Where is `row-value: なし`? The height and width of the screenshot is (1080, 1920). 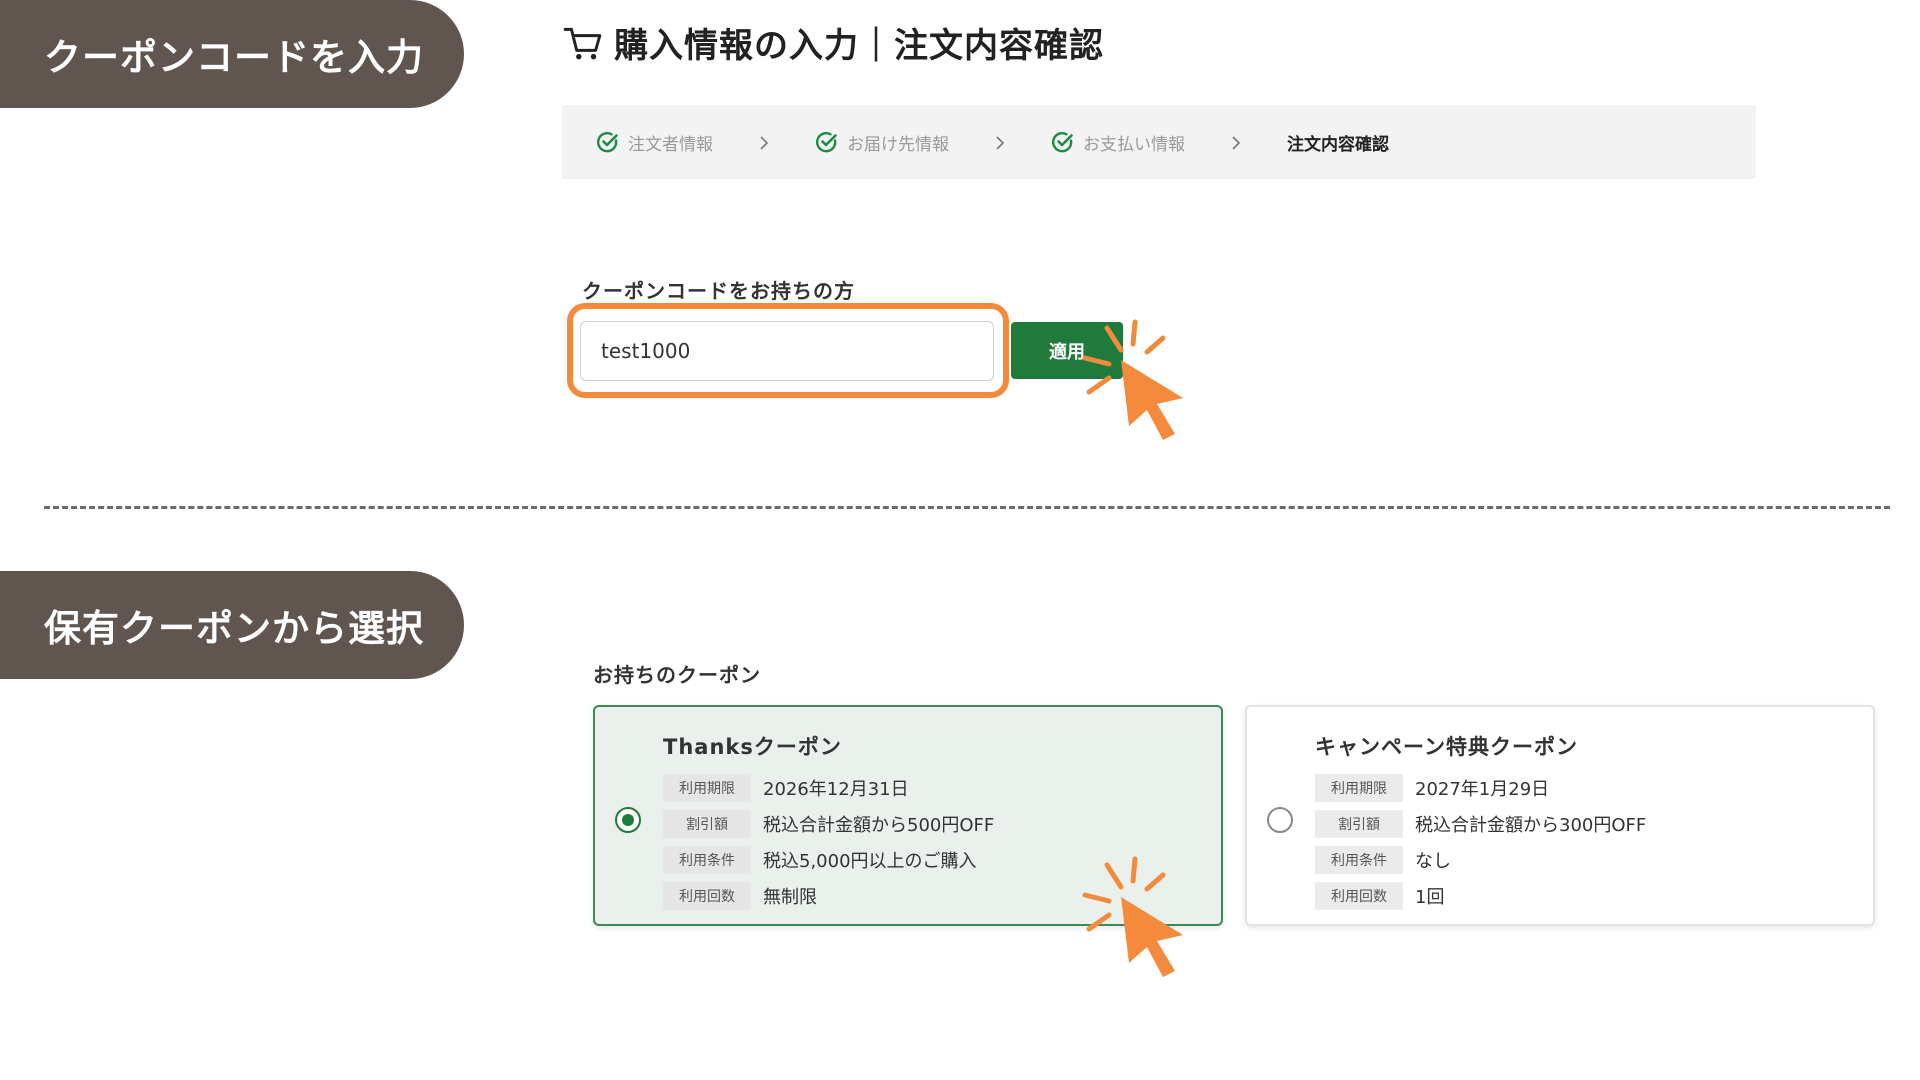 row-value: なし is located at coordinates (1433, 861).